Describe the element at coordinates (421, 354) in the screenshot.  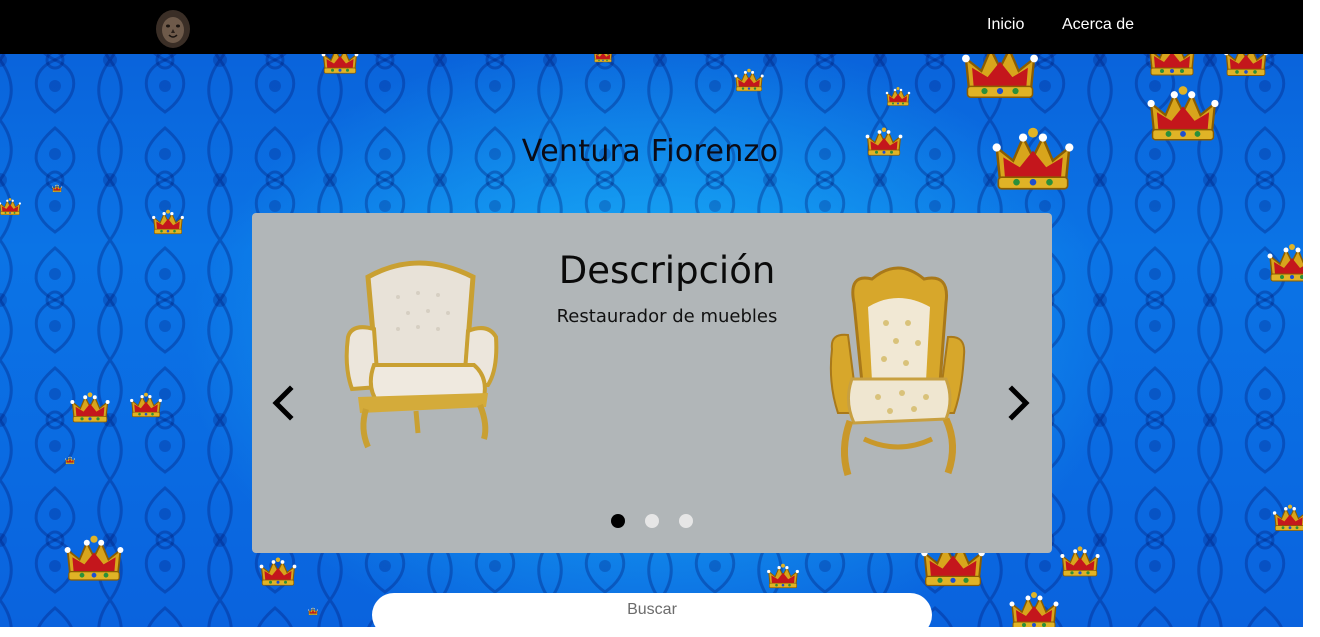
I see `white-gold-armchair-image` at that location.